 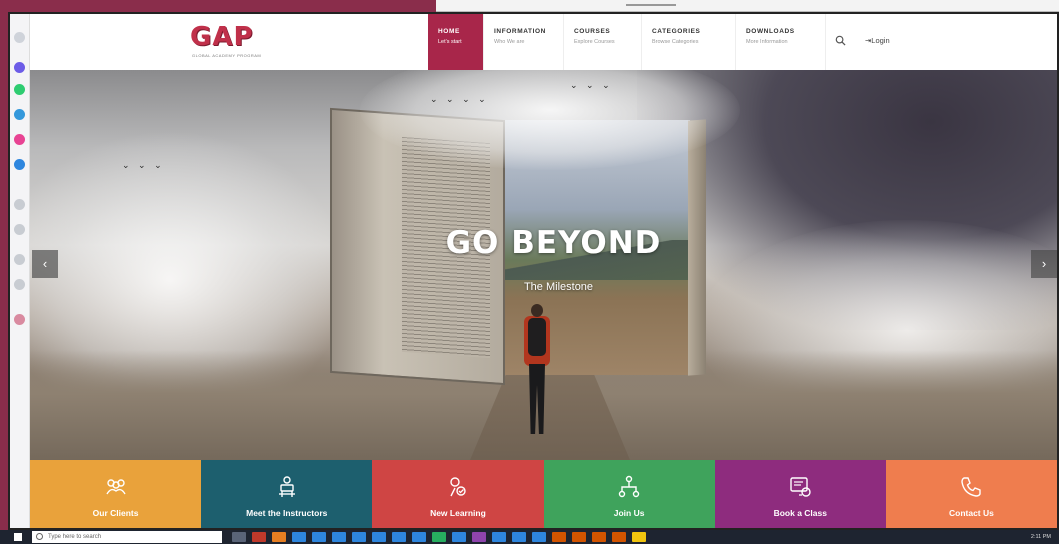 What do you see at coordinates (287, 513) in the screenshot?
I see `feature-label: Meet the Instructors` at bounding box center [287, 513].